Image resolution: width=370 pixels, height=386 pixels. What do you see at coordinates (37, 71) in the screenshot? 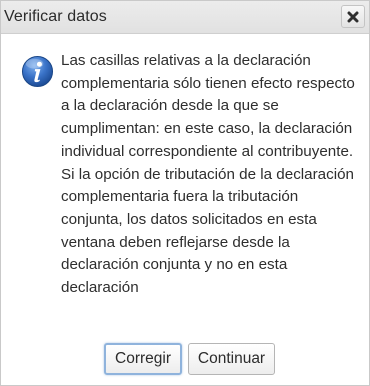
I see `info-icon` at bounding box center [37, 71].